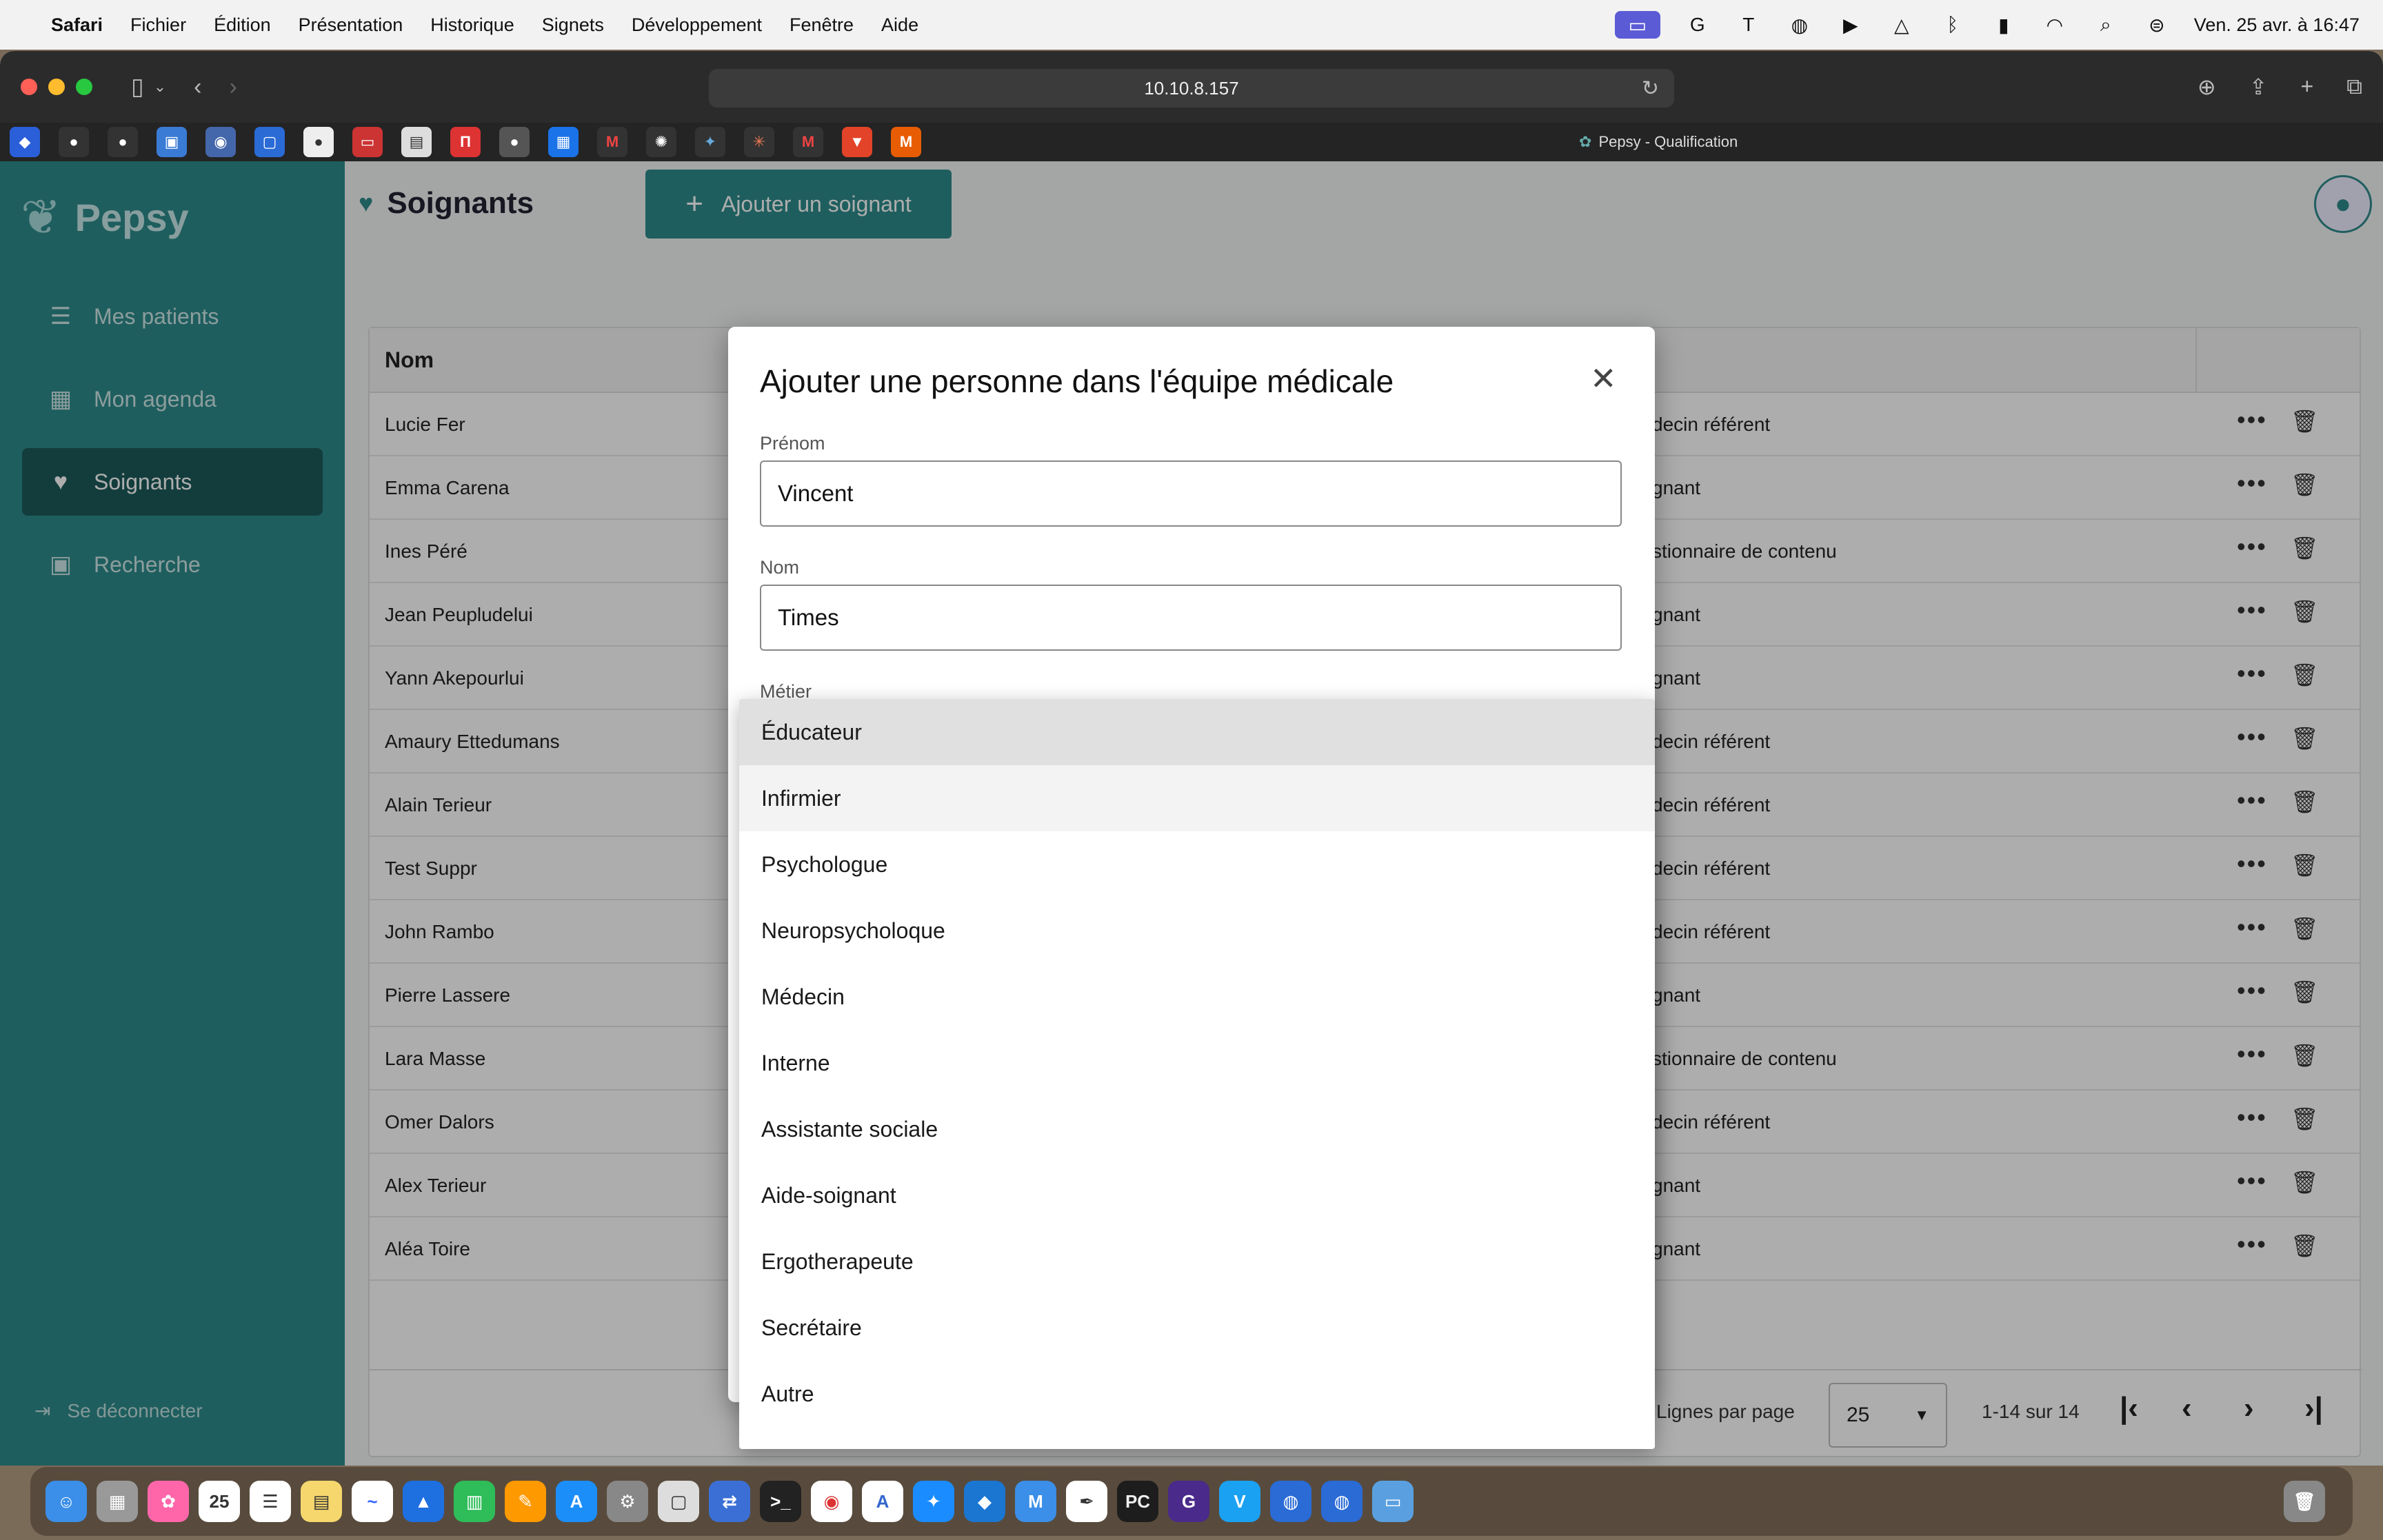  Describe the element at coordinates (1188, 1502) in the screenshot. I see `grammarly-app-icon: G` at that location.